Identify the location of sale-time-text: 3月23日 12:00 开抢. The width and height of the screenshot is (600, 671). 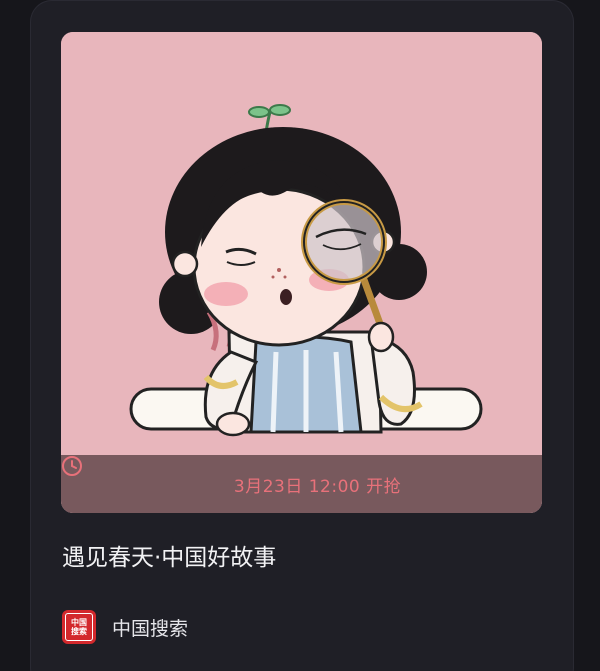
(317, 486).